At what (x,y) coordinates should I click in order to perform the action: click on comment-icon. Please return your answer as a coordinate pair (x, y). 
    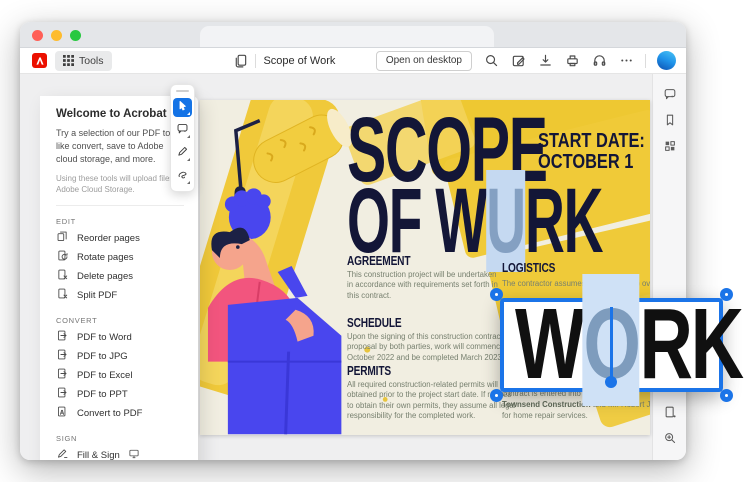
    Looking at the image, I should click on (670, 94).